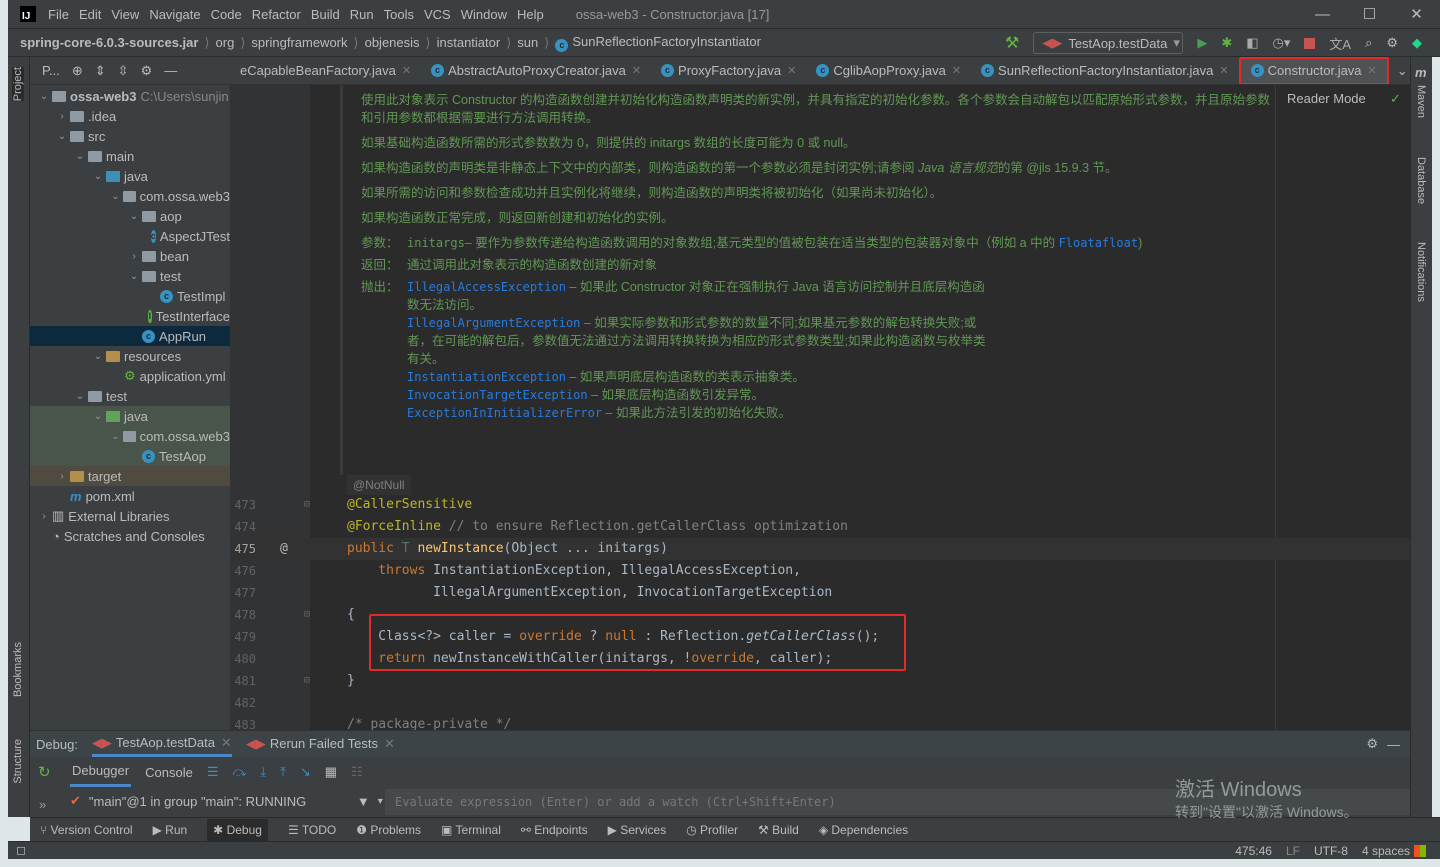  What do you see at coordinates (305, 772) in the screenshot?
I see `run-to-cursor-icon: ↘` at bounding box center [305, 772].